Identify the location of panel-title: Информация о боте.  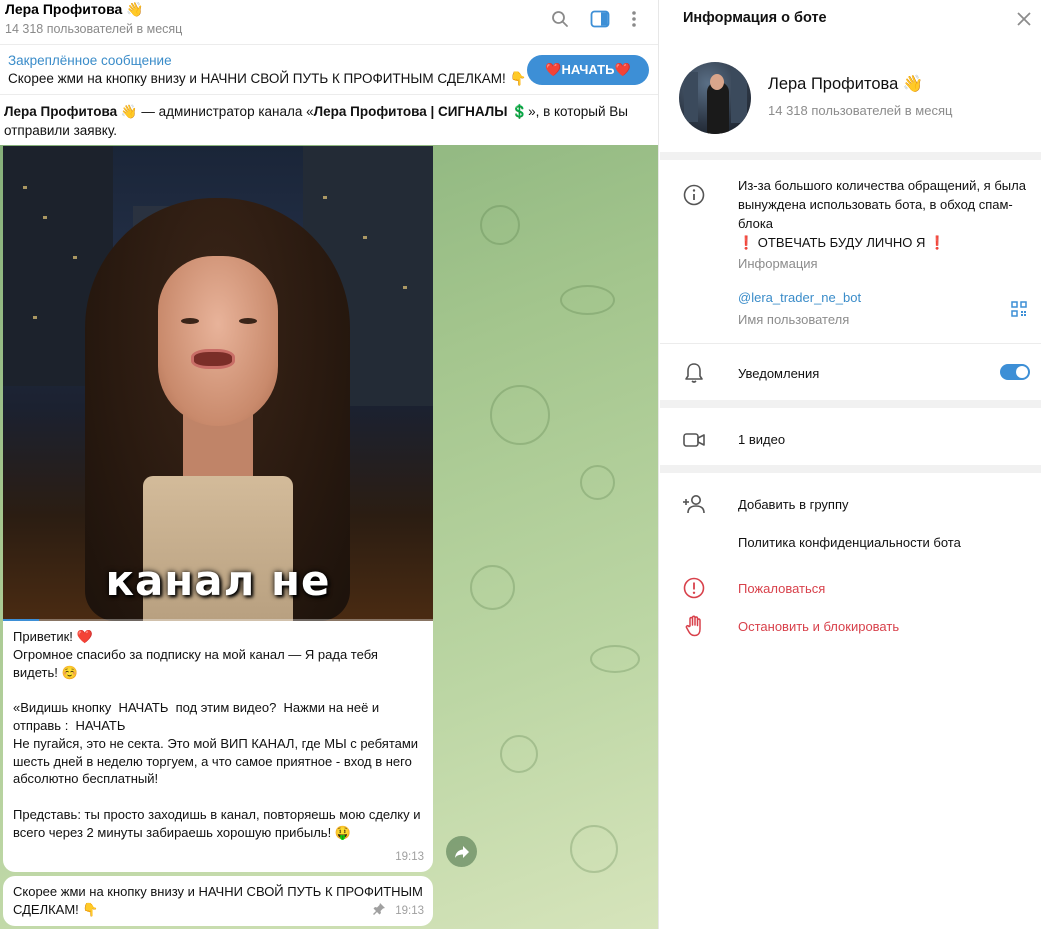
(755, 18).